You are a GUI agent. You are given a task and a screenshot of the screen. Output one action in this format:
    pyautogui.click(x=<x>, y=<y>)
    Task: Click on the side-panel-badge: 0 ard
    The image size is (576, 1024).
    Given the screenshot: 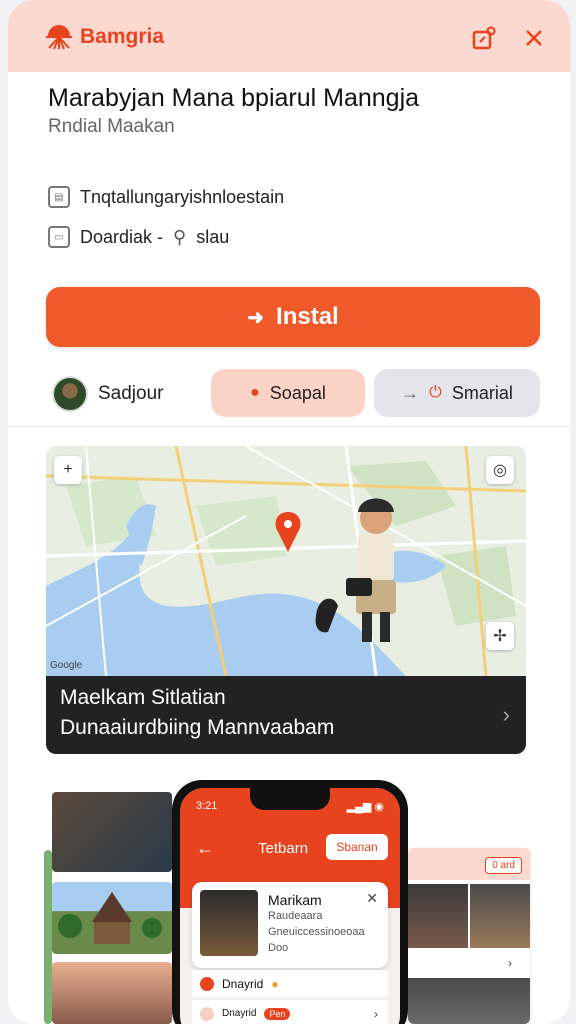 What is the action you would take?
    pyautogui.click(x=503, y=865)
    